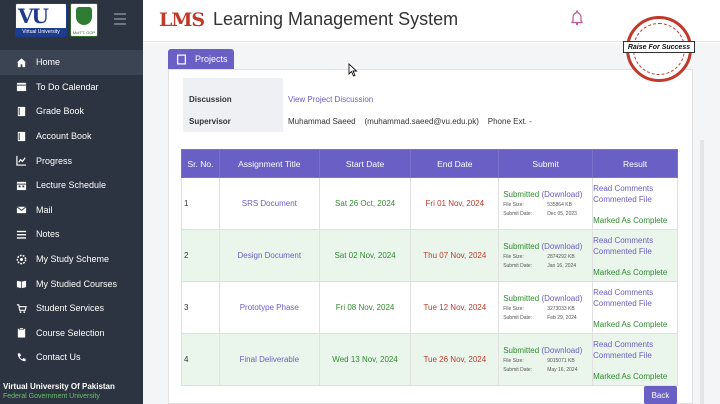 The image size is (720, 404). I want to click on sidebar-item-label: Home, so click(48, 62).